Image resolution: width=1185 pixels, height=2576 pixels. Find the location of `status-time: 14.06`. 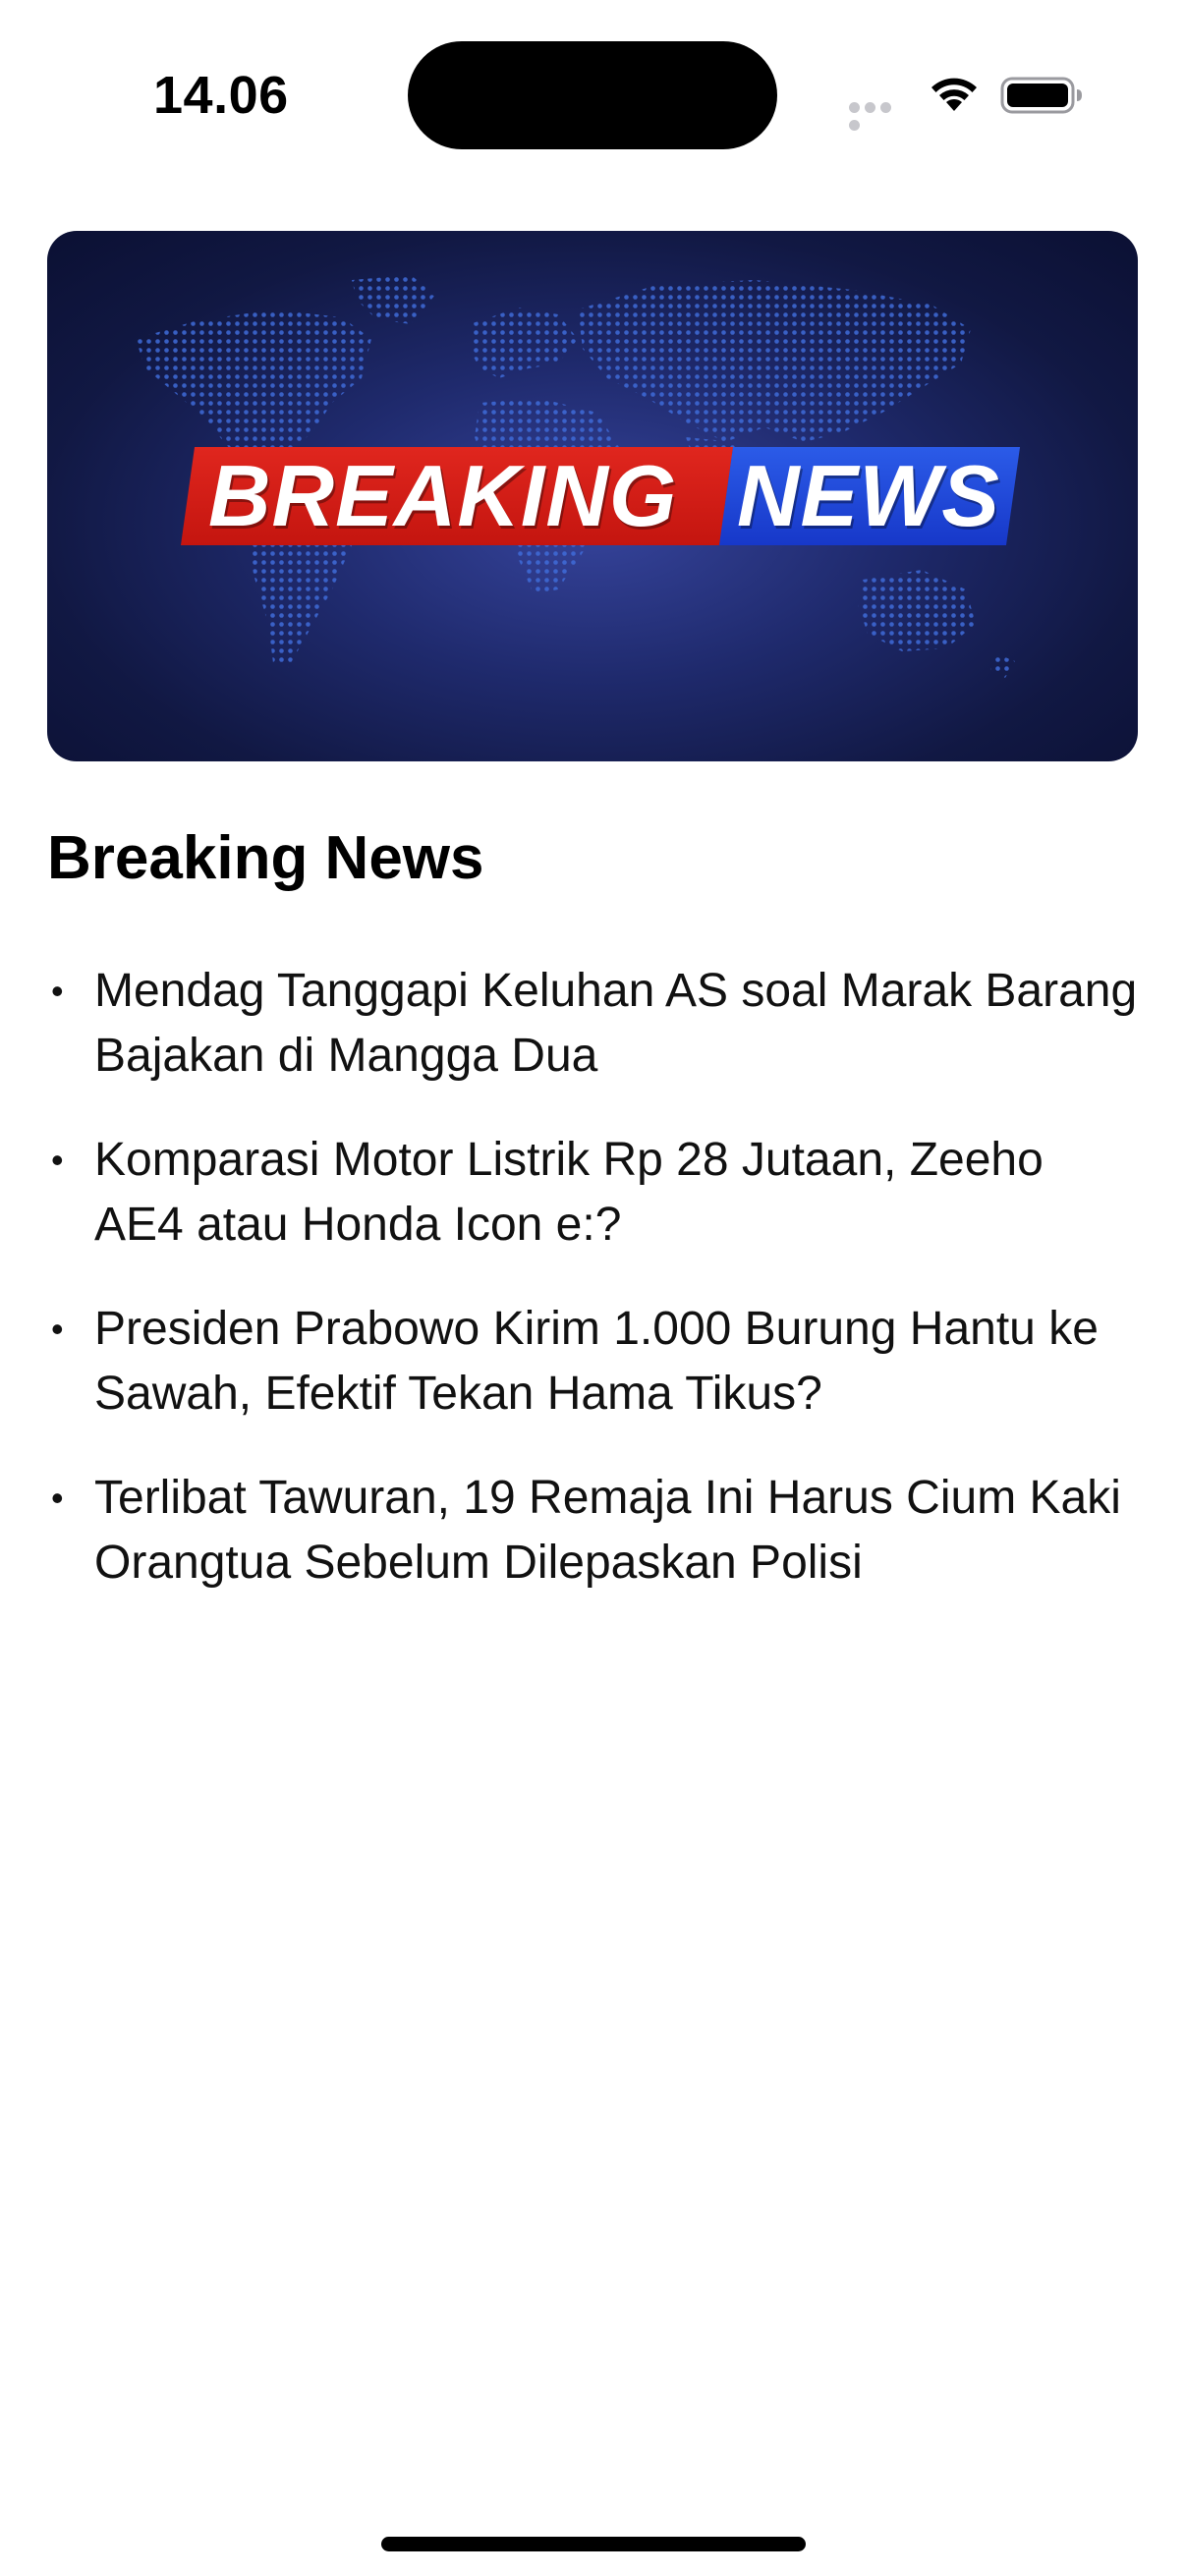

status-time: 14.06 is located at coordinates (221, 95).